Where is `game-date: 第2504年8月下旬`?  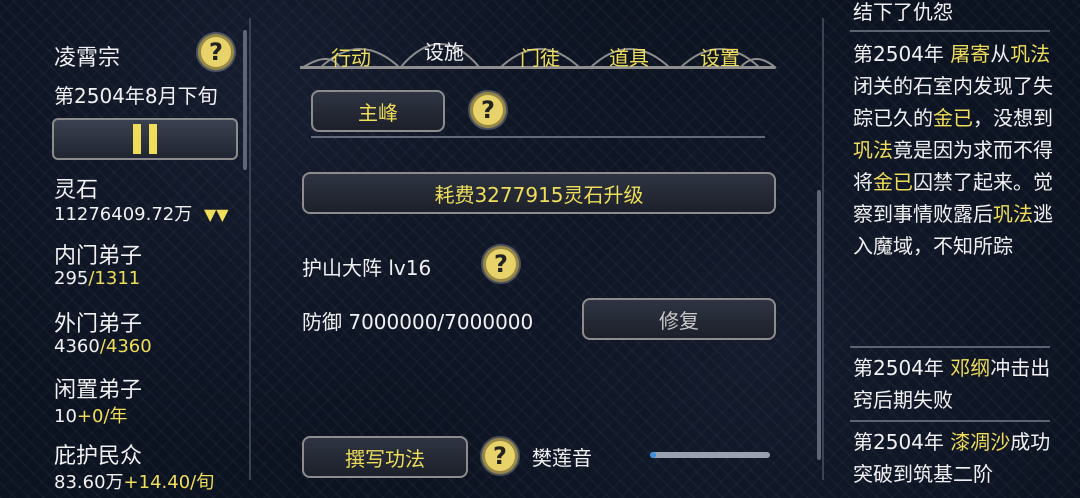
game-date: 第2504年8月下旬 is located at coordinates (136, 96).